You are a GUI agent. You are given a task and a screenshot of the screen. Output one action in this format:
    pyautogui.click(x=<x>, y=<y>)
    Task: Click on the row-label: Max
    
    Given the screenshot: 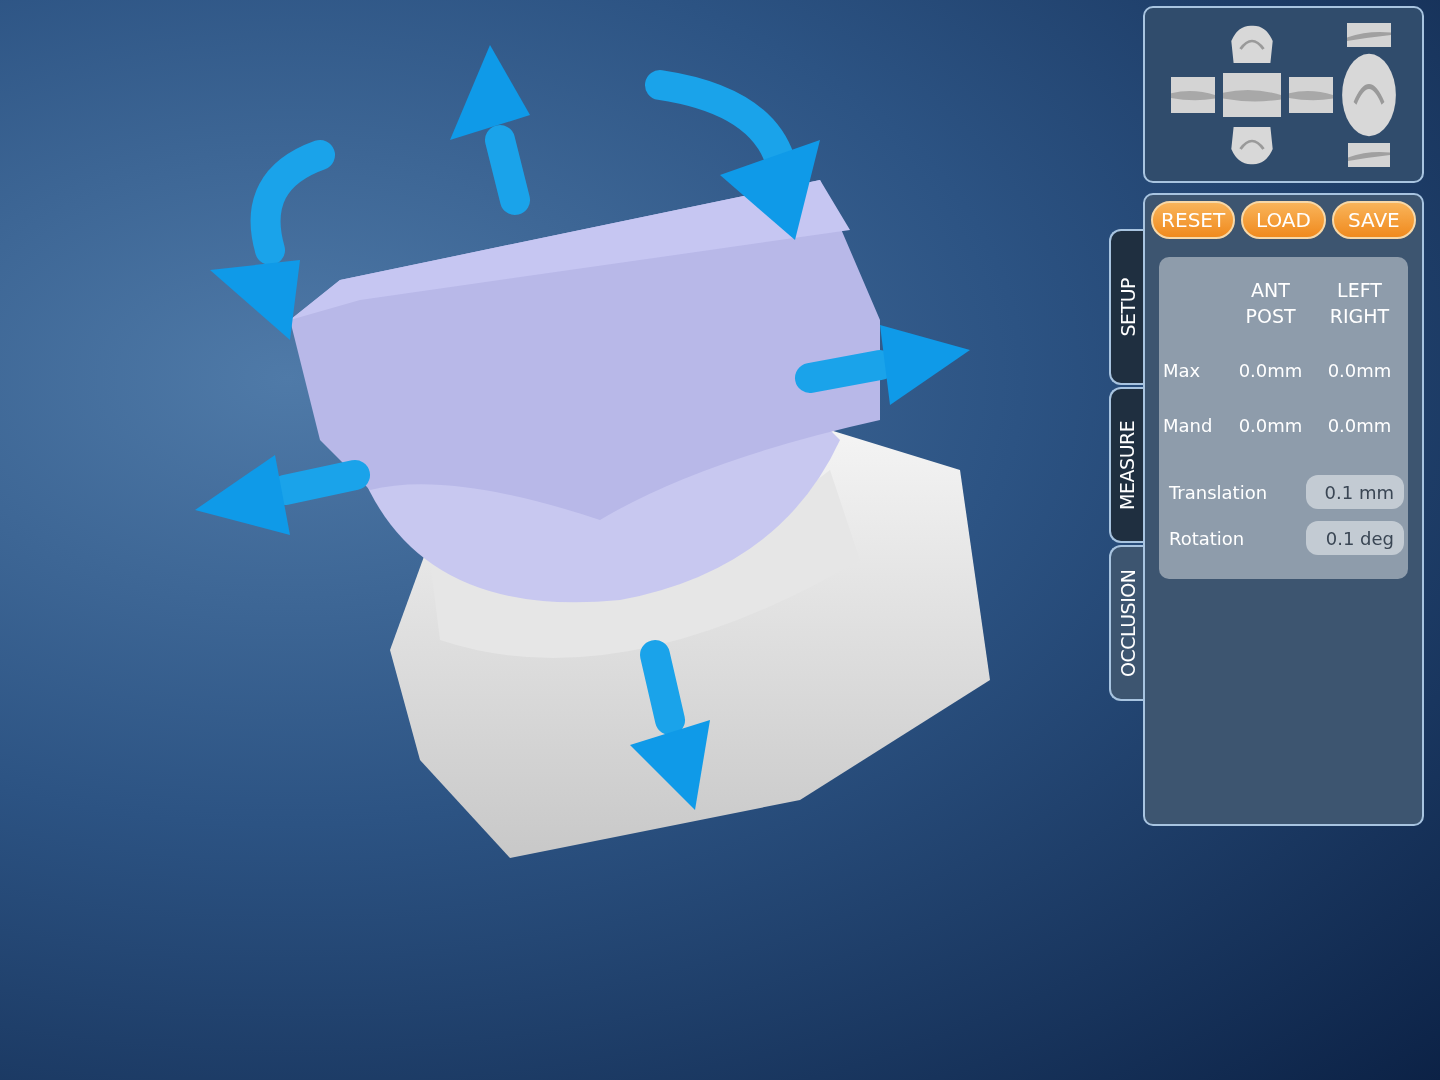 What is the action you would take?
    pyautogui.click(x=1182, y=371)
    